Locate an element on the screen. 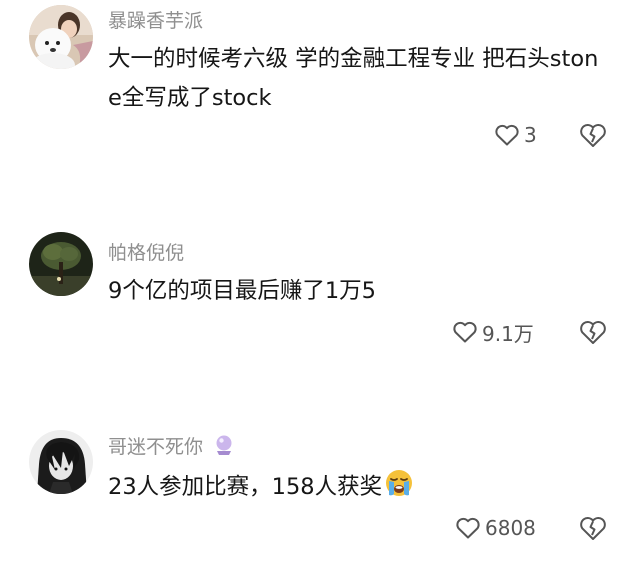  username: 哥迷不死你 is located at coordinates (171, 445).